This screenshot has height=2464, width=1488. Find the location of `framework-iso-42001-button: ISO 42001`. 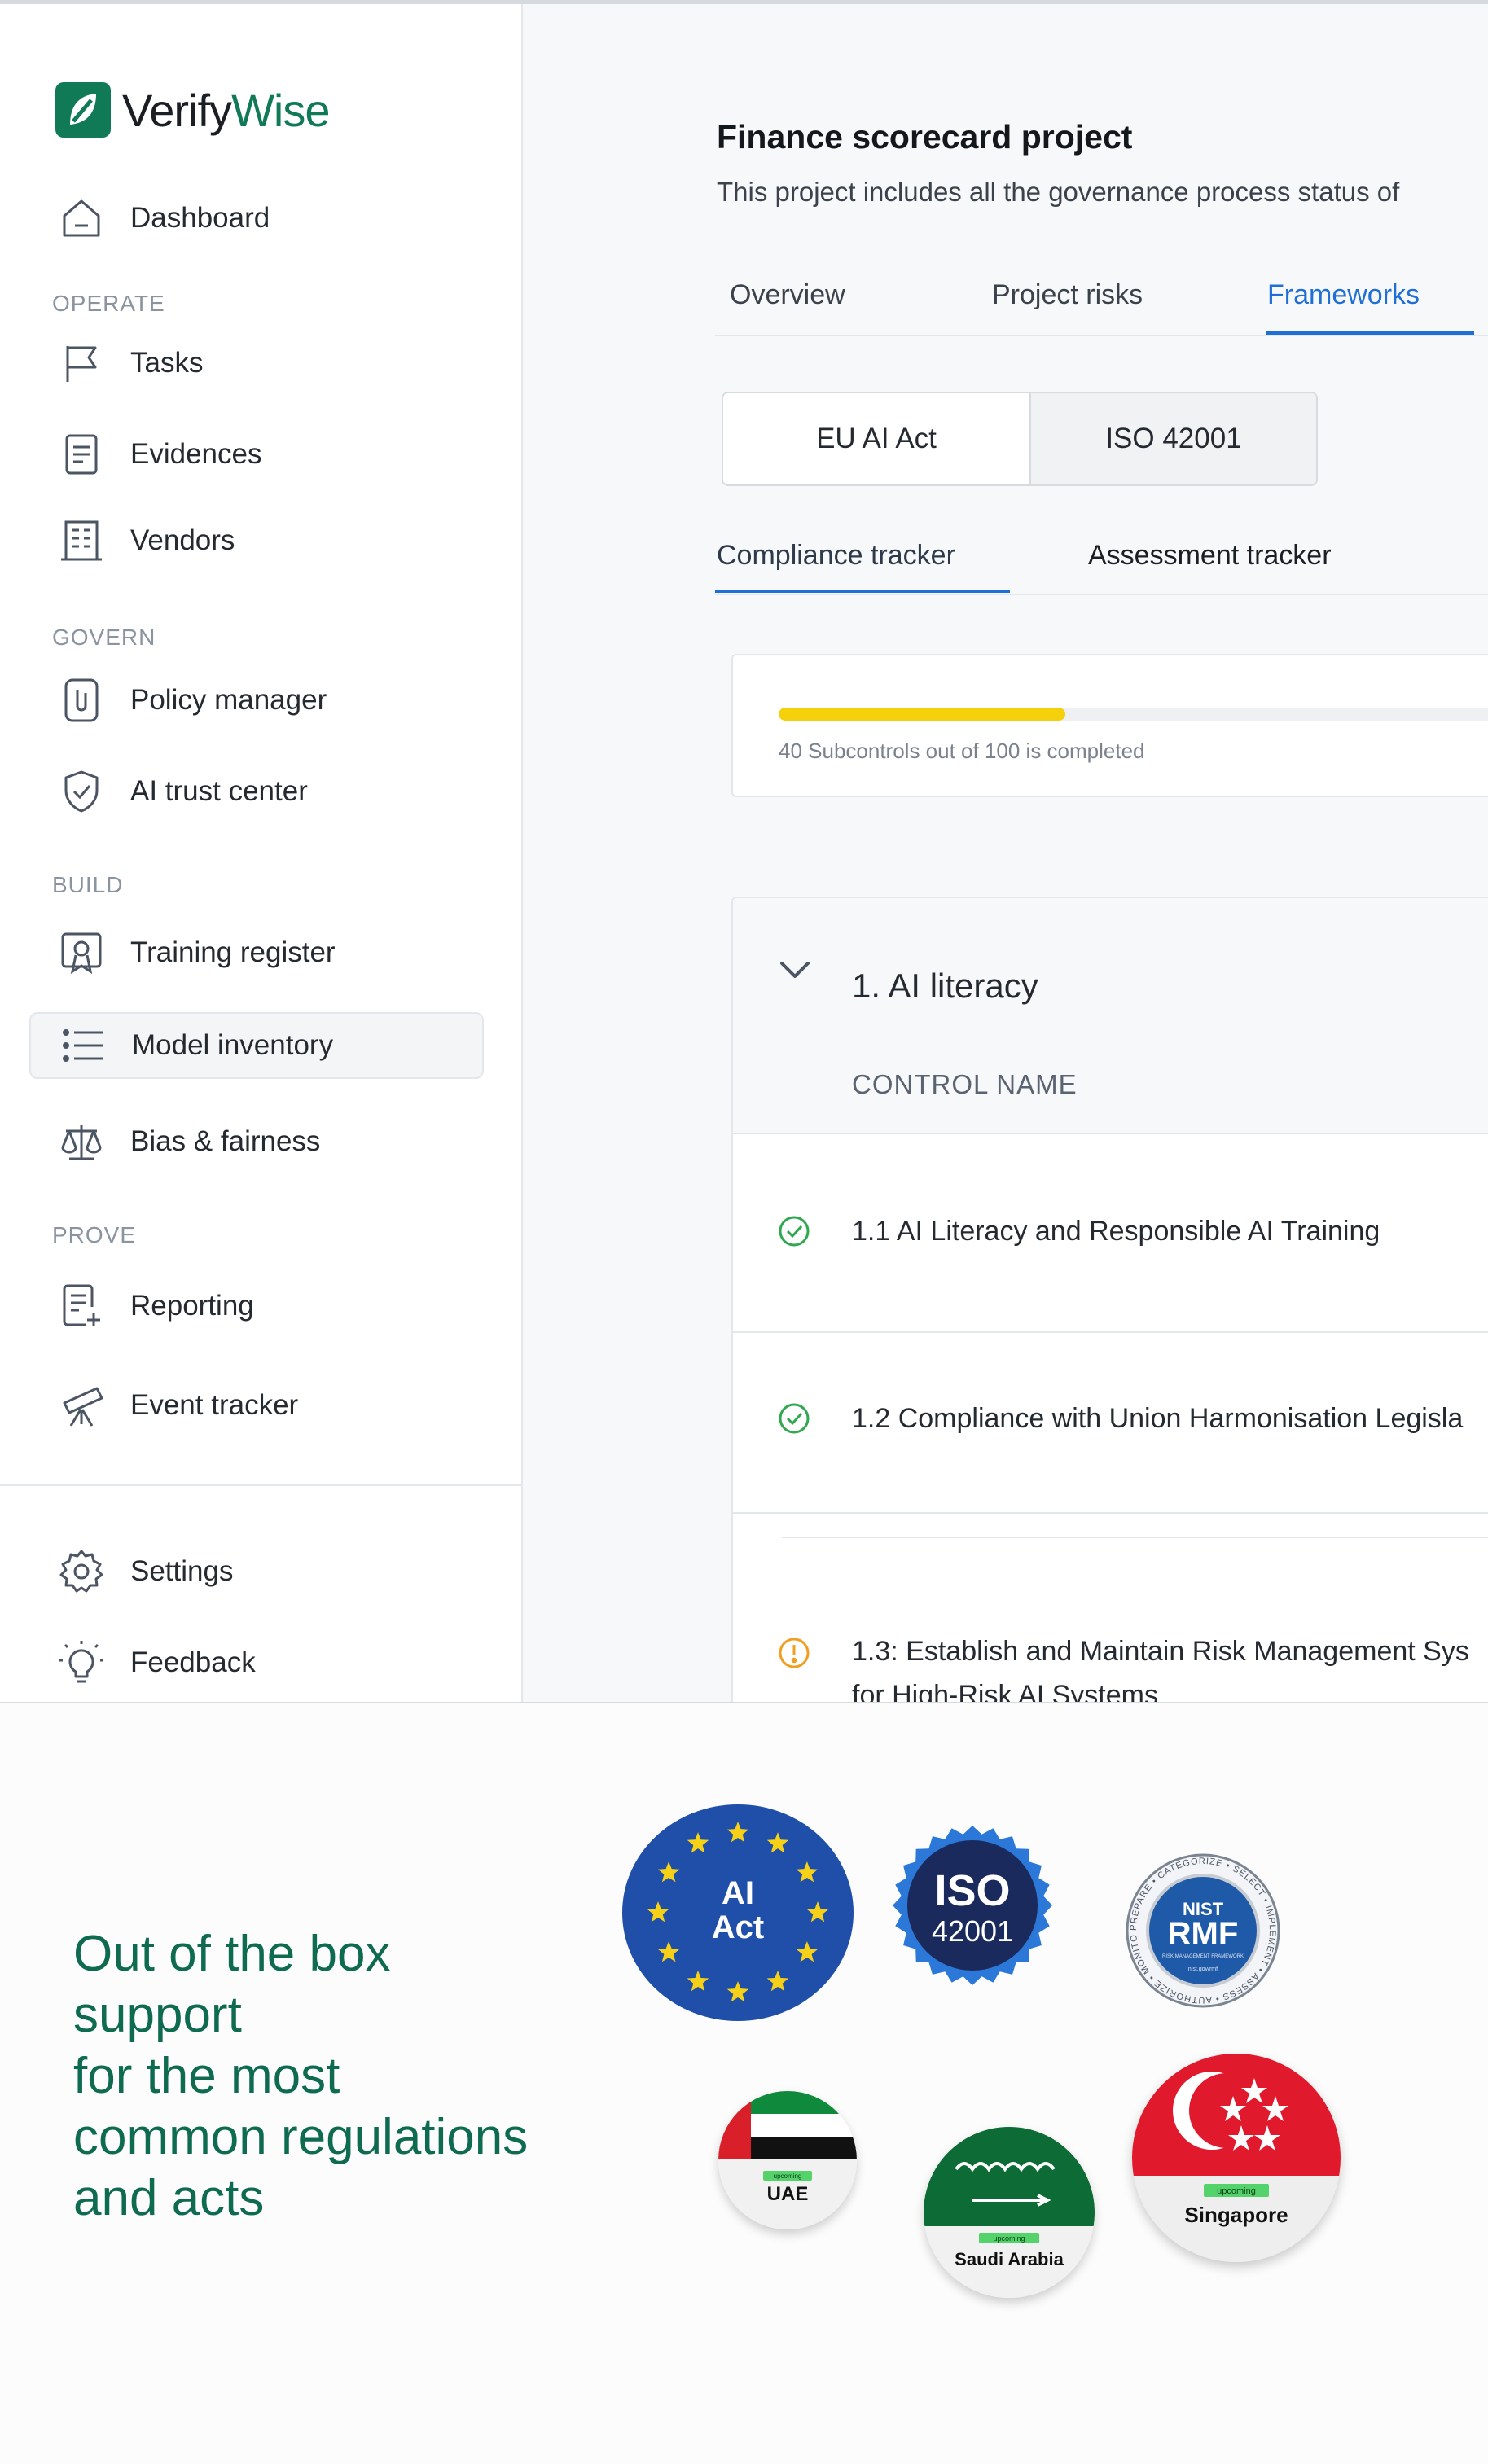

framework-iso-42001-button: ISO 42001 is located at coordinates (1173, 438).